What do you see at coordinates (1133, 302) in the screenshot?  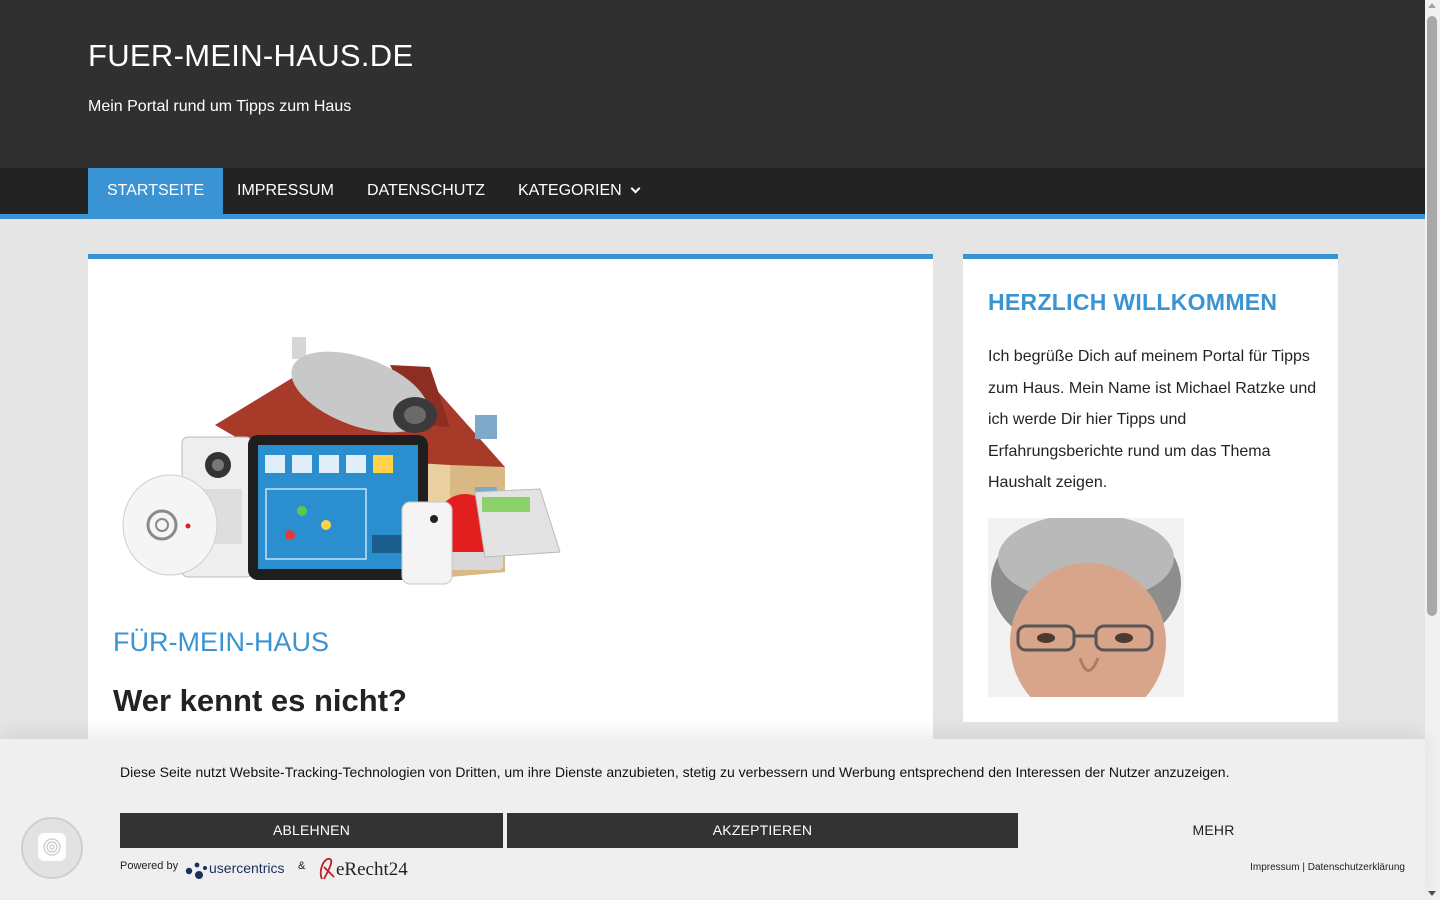 I see `widget-title: HERZLICH WILLKOMMEN` at bounding box center [1133, 302].